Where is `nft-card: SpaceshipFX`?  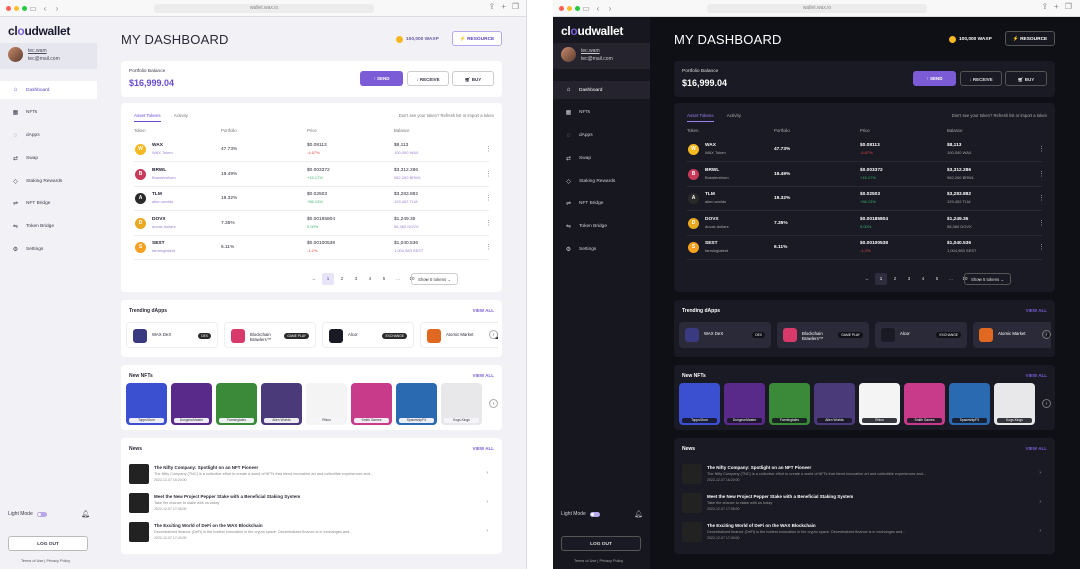 nft-card: SpaceshipFX is located at coordinates (969, 404).